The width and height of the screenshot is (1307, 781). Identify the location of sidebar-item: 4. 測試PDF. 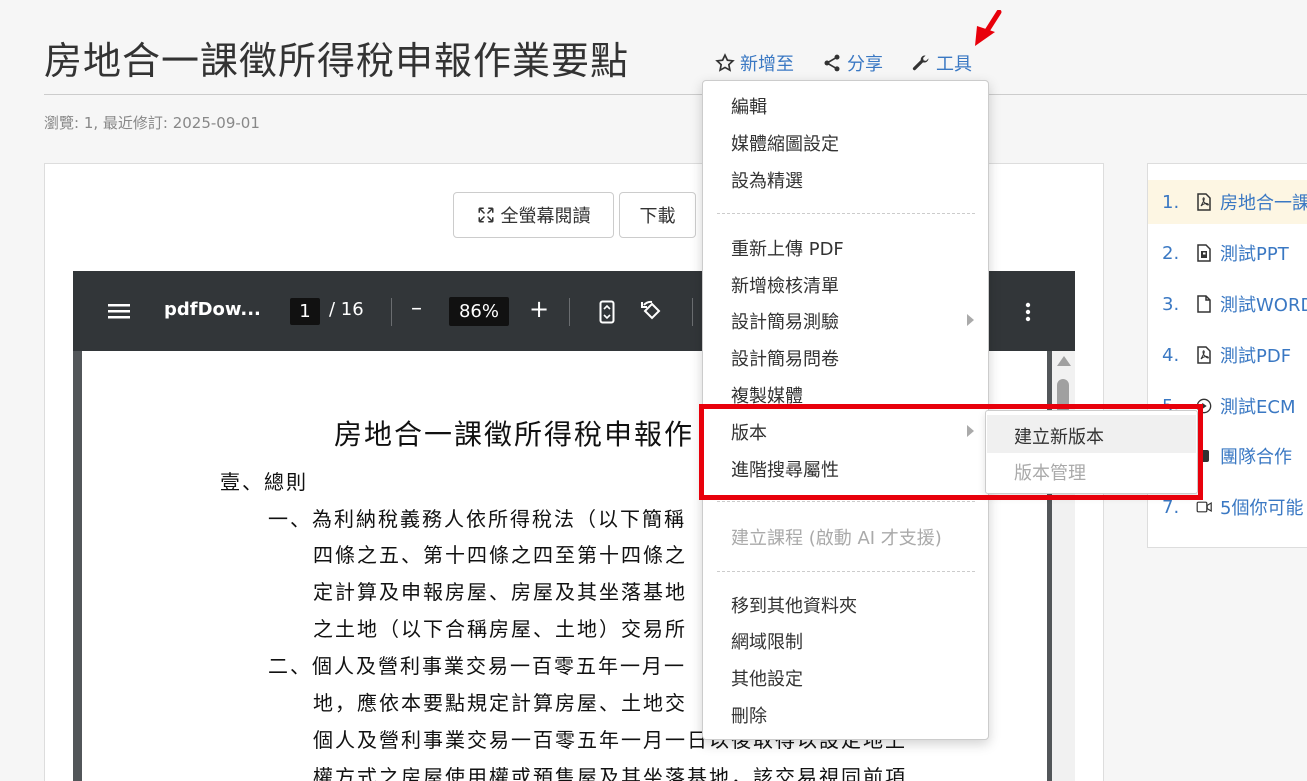
(1227, 355).